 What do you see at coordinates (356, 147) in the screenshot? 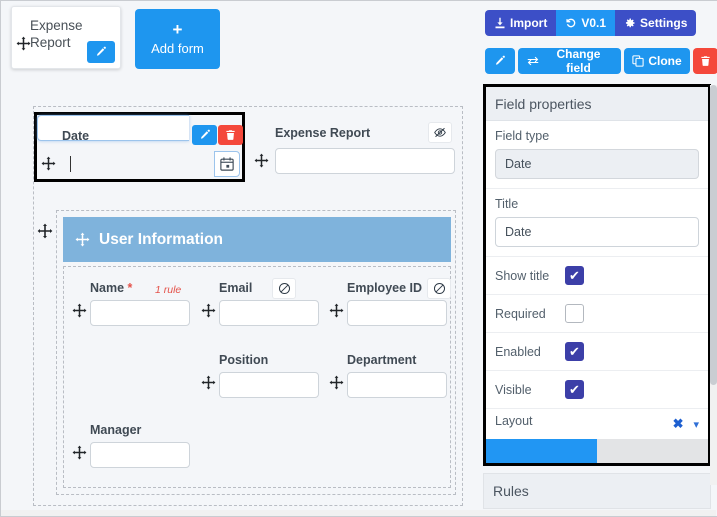
I see `field-expense-report: Expense Report` at bounding box center [356, 147].